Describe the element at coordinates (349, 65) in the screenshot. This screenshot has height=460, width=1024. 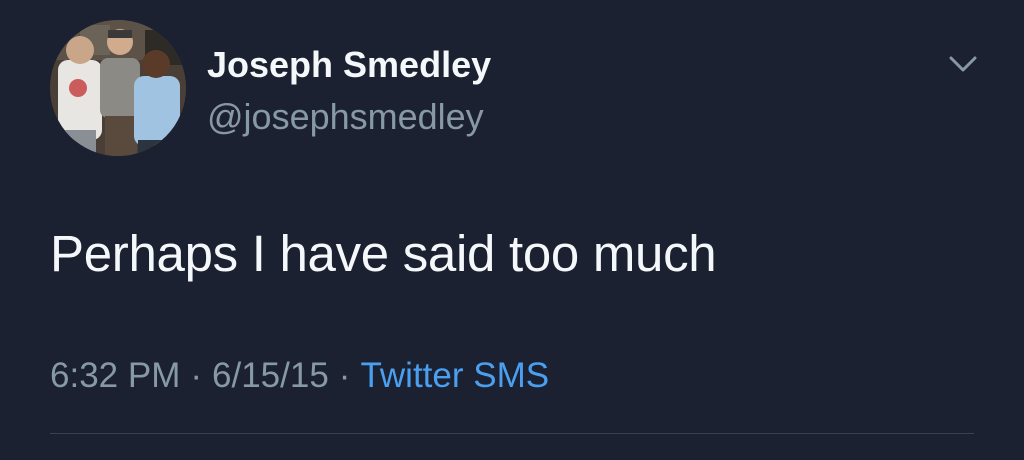
I see `display-name: Joseph Smedley` at that location.